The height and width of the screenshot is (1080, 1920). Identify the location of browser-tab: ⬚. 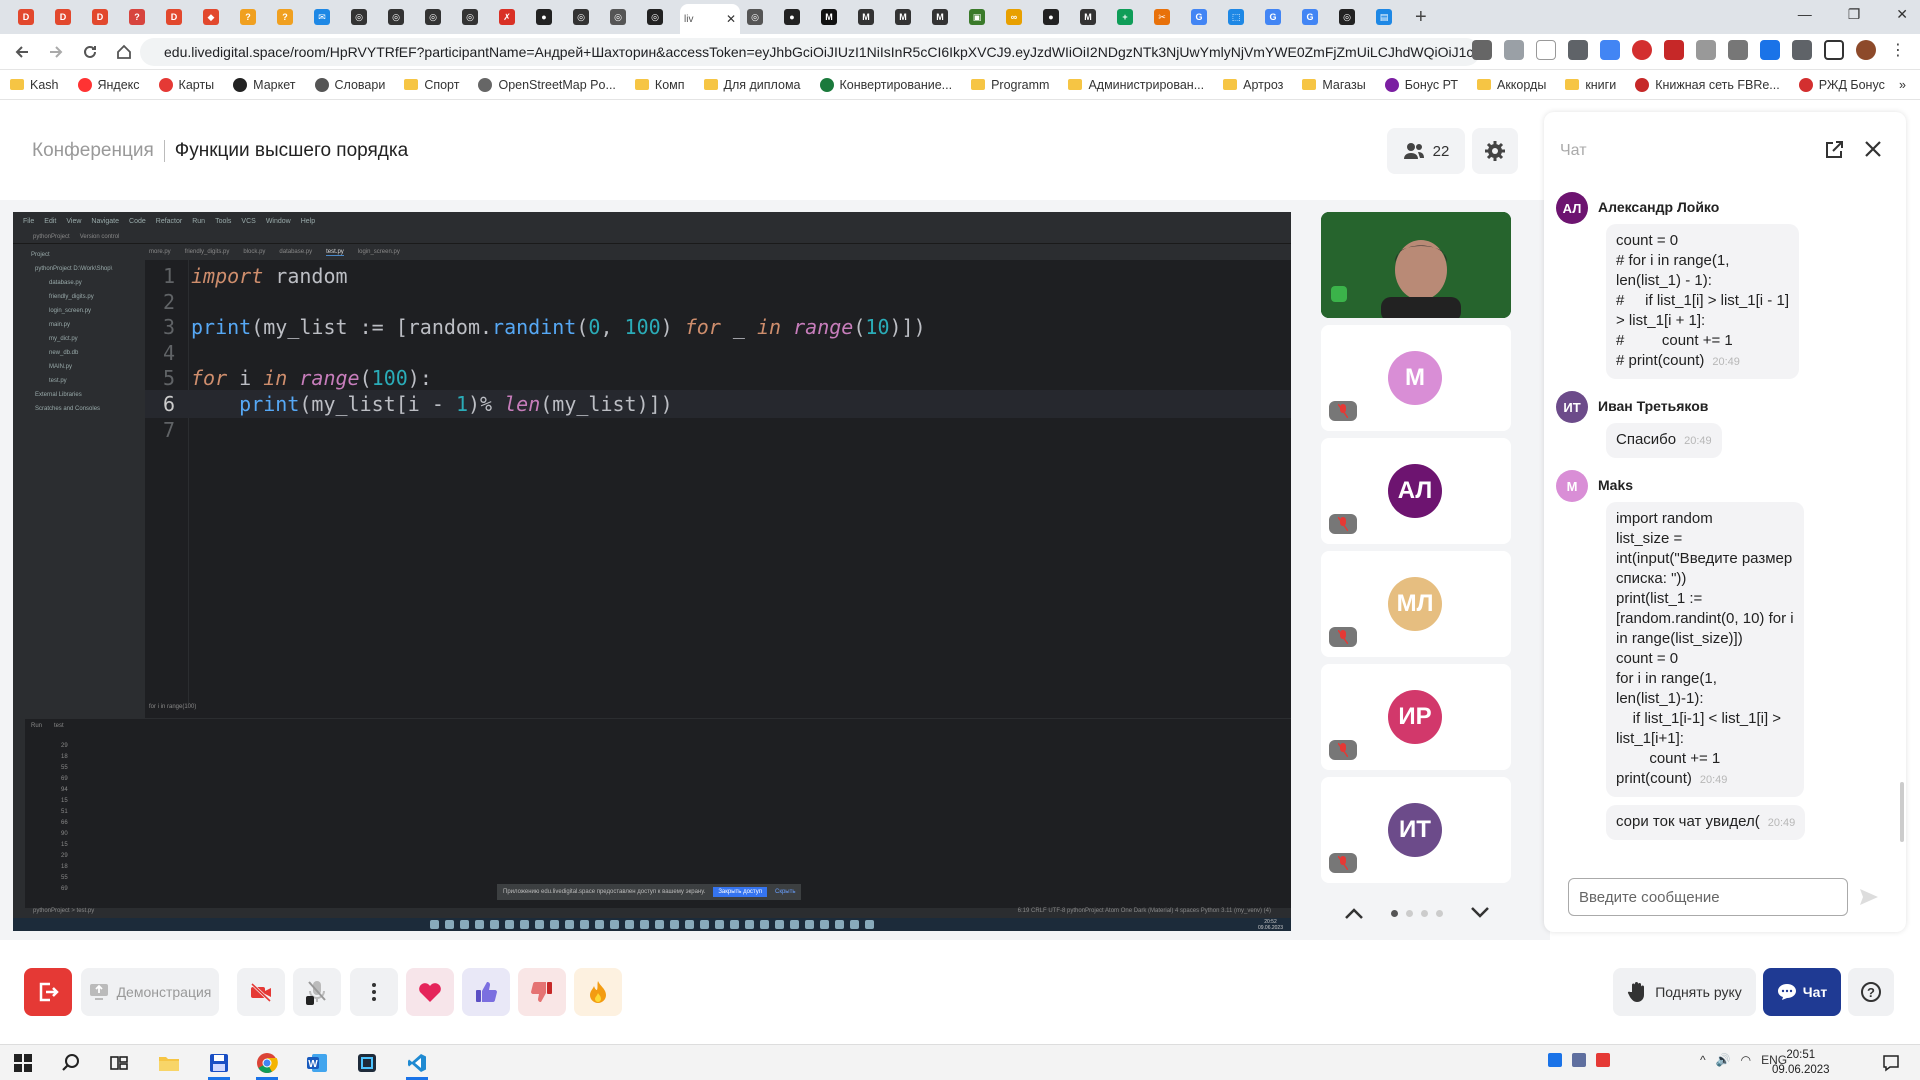
(1241, 17).